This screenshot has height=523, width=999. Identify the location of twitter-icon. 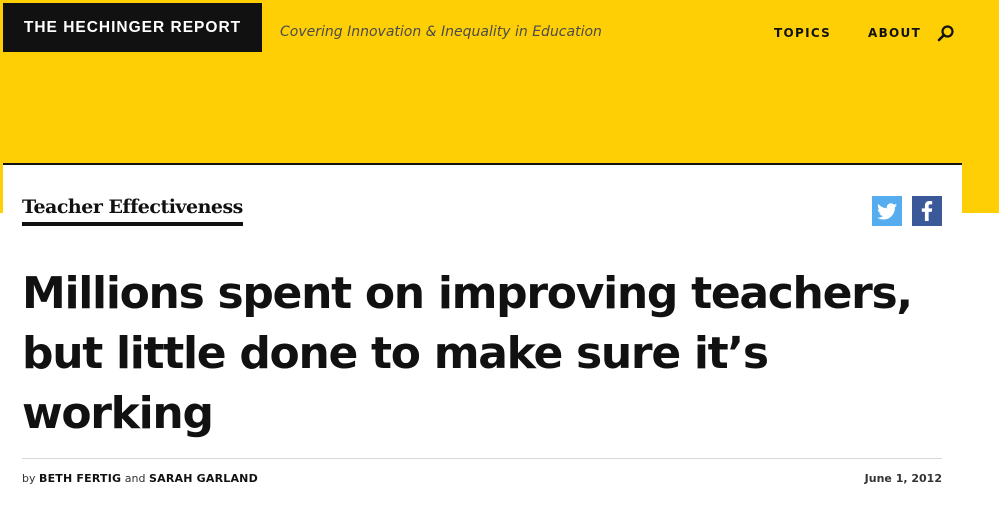
(887, 210).